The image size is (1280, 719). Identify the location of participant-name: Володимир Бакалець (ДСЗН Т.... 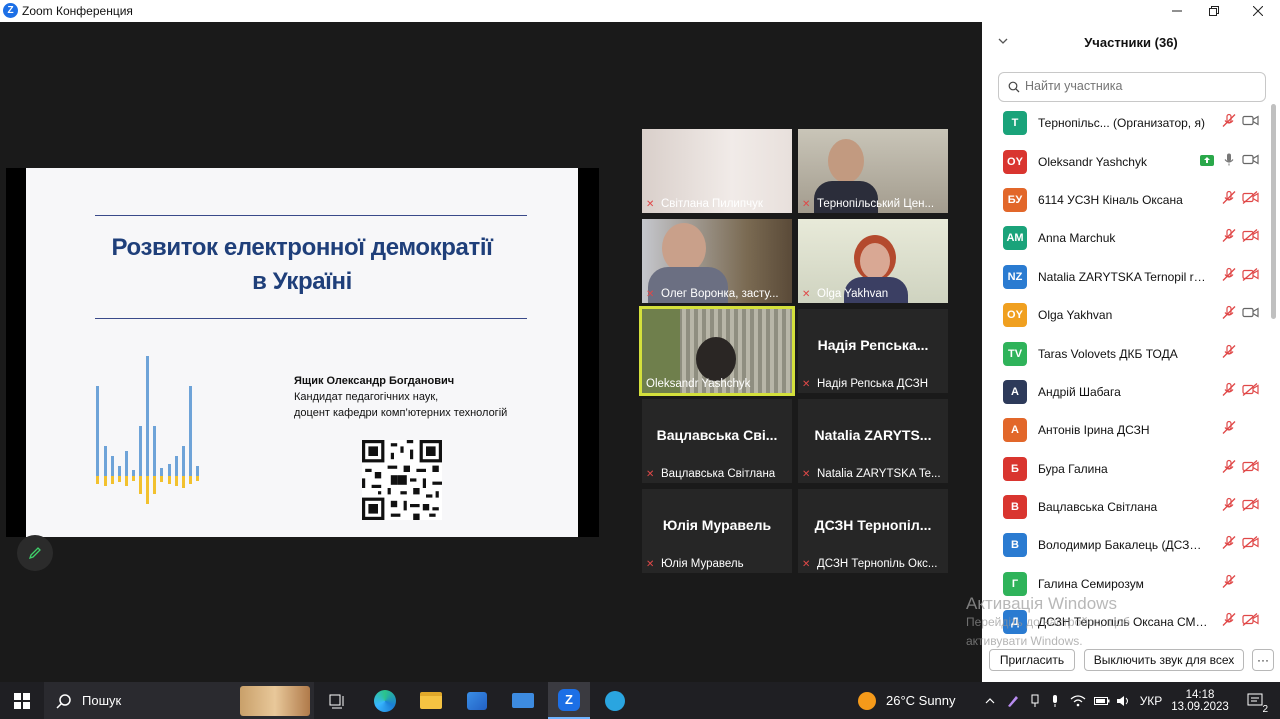
(1124, 545).